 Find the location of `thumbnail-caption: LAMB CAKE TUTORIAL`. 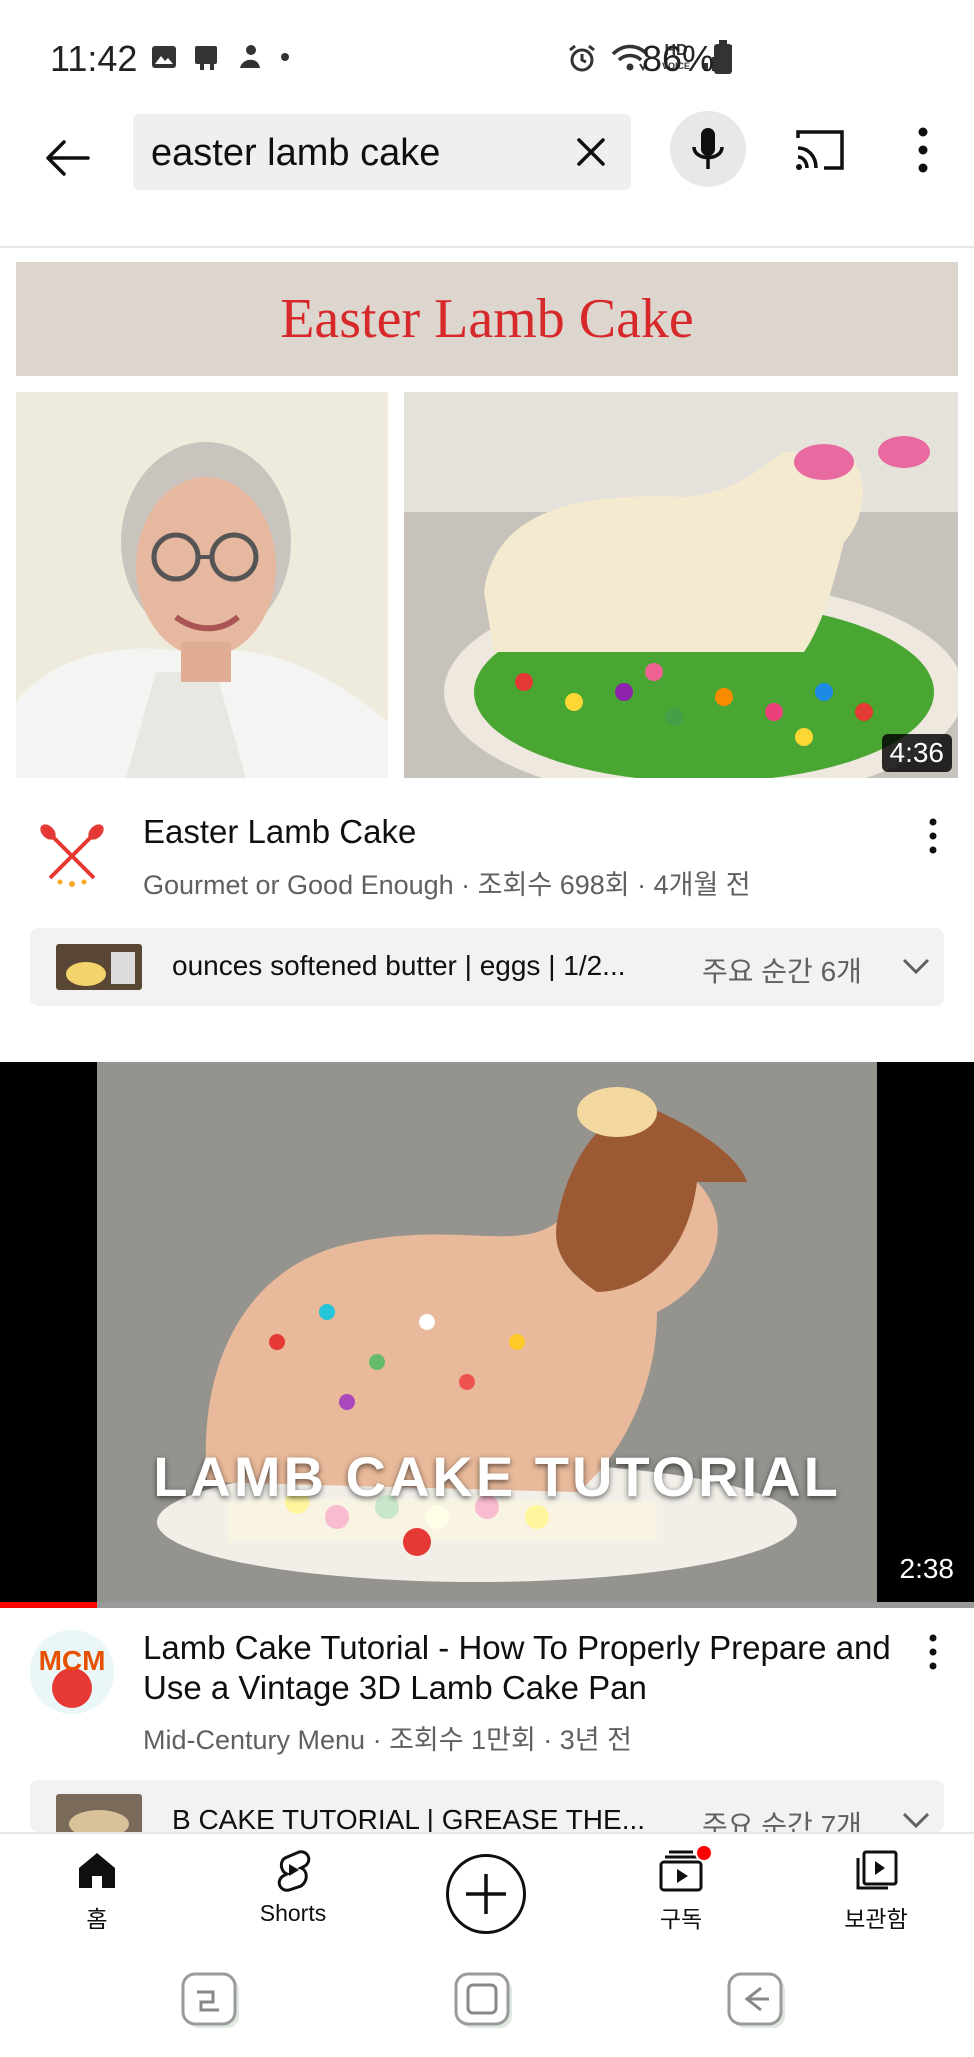

thumbnail-caption: LAMB CAKE TUTORIAL is located at coordinates (497, 1476).